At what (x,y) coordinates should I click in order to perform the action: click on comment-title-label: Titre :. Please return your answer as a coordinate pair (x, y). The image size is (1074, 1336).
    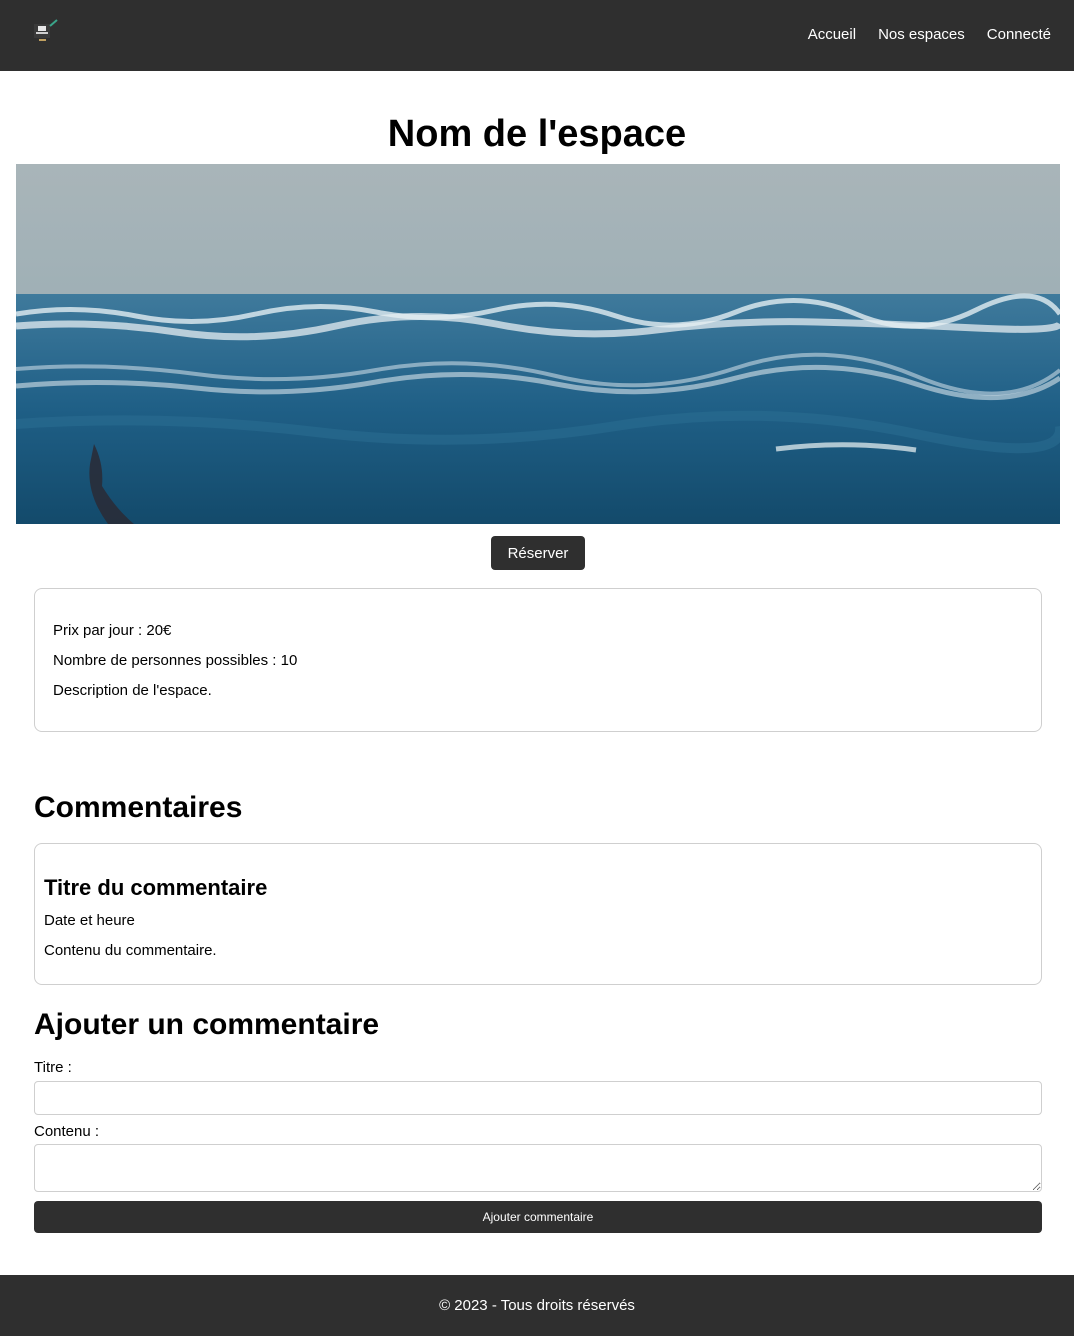
    Looking at the image, I should click on (53, 1067).